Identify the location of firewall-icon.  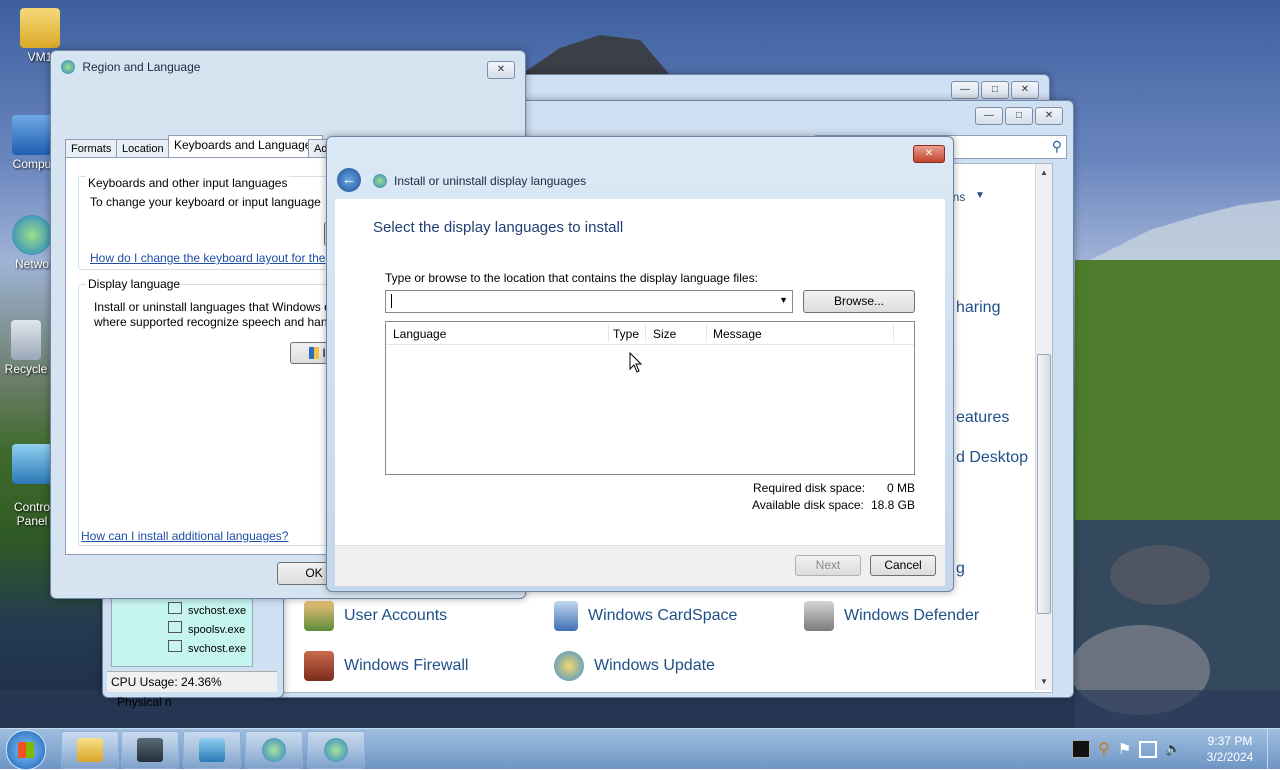
(319, 666).